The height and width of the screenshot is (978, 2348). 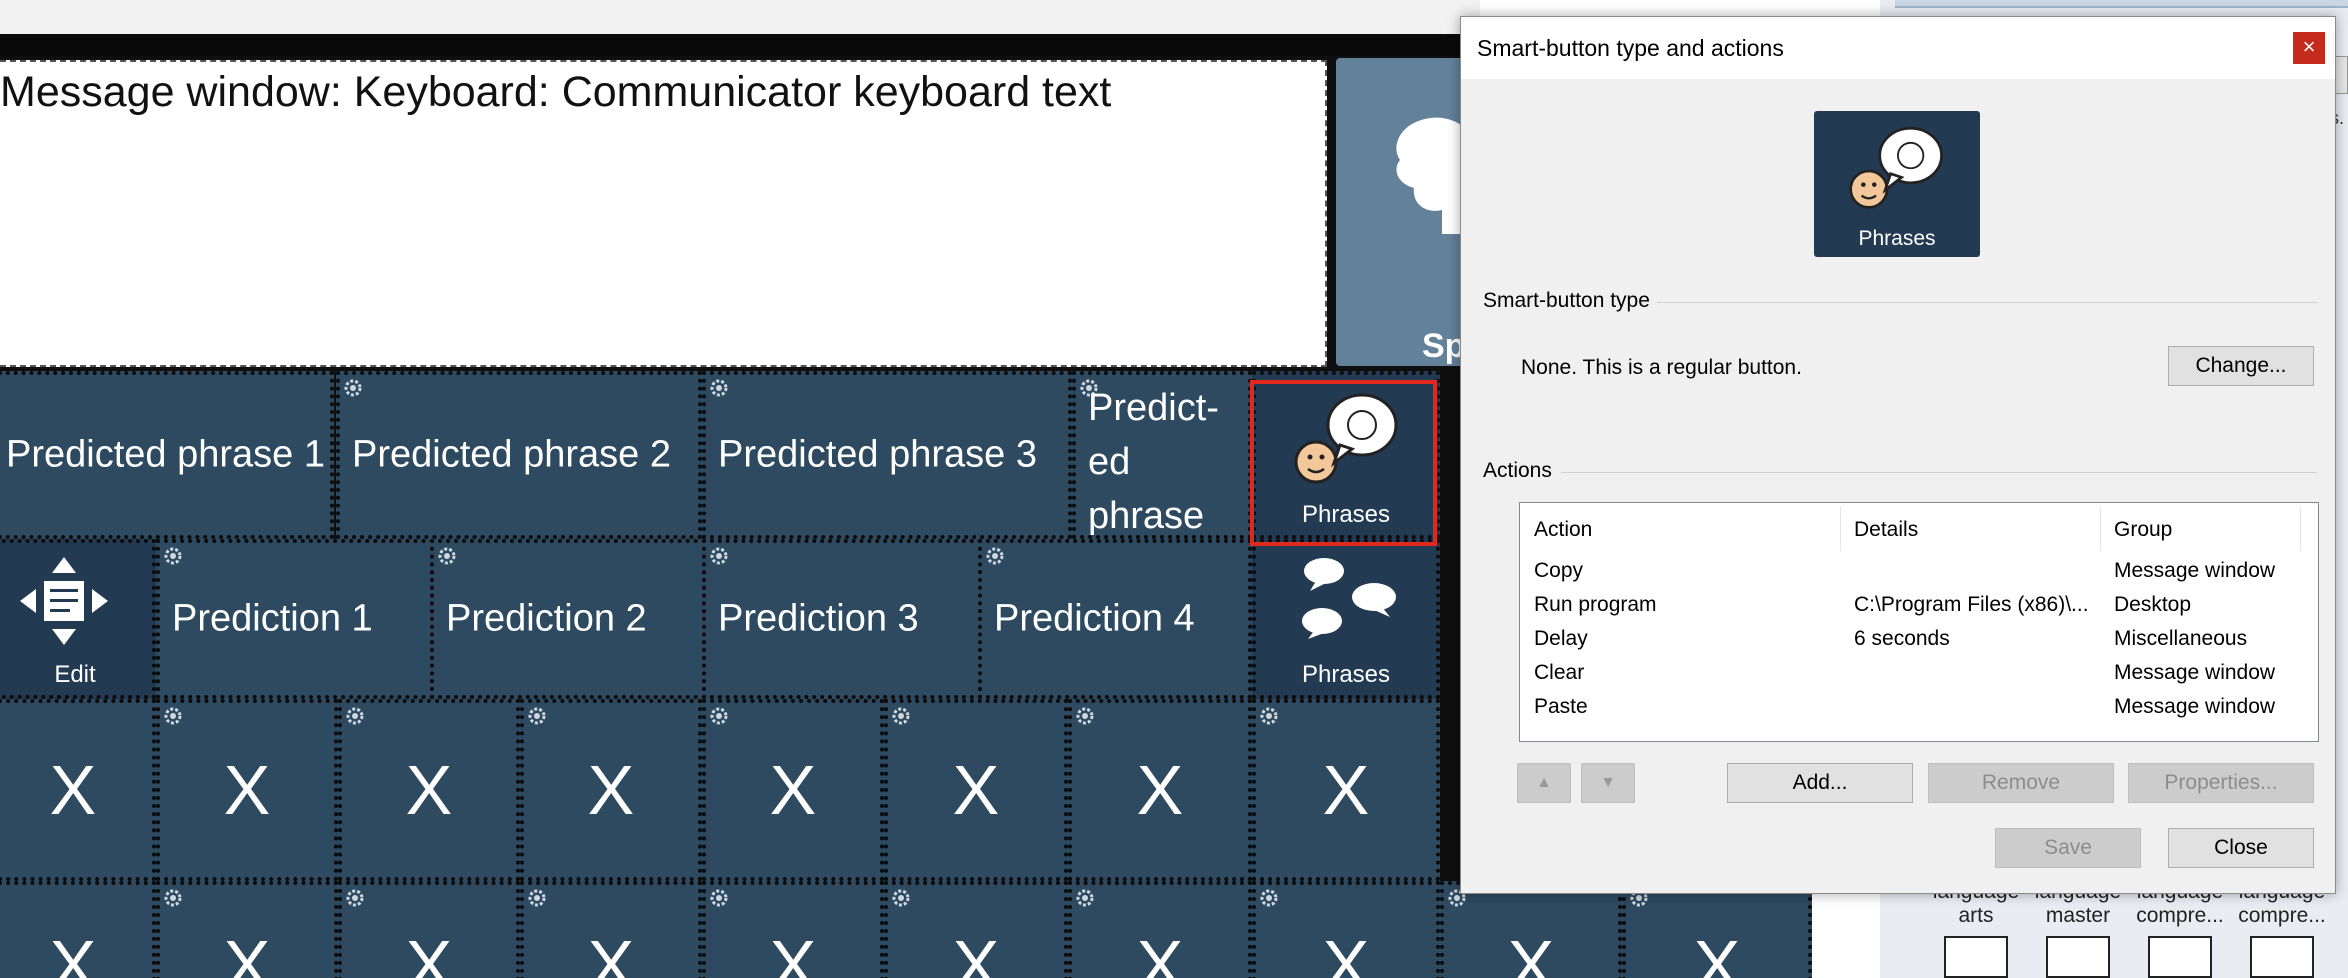 I want to click on phrases-button: Phrases, so click(x=1346, y=619).